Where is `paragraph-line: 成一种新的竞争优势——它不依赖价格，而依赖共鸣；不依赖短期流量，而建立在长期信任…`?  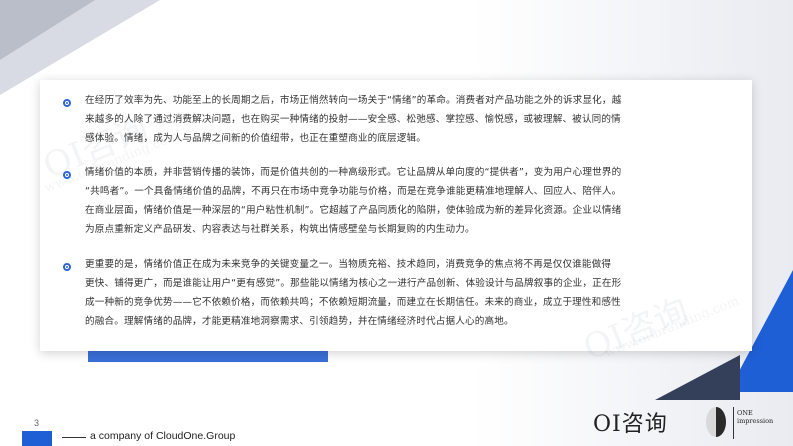
paragraph-line: 成一种新的竞争优势——它不依赖价格，而依赖共鸣；不依赖短期流量，而建立在长期信任… is located at coordinates (353, 302).